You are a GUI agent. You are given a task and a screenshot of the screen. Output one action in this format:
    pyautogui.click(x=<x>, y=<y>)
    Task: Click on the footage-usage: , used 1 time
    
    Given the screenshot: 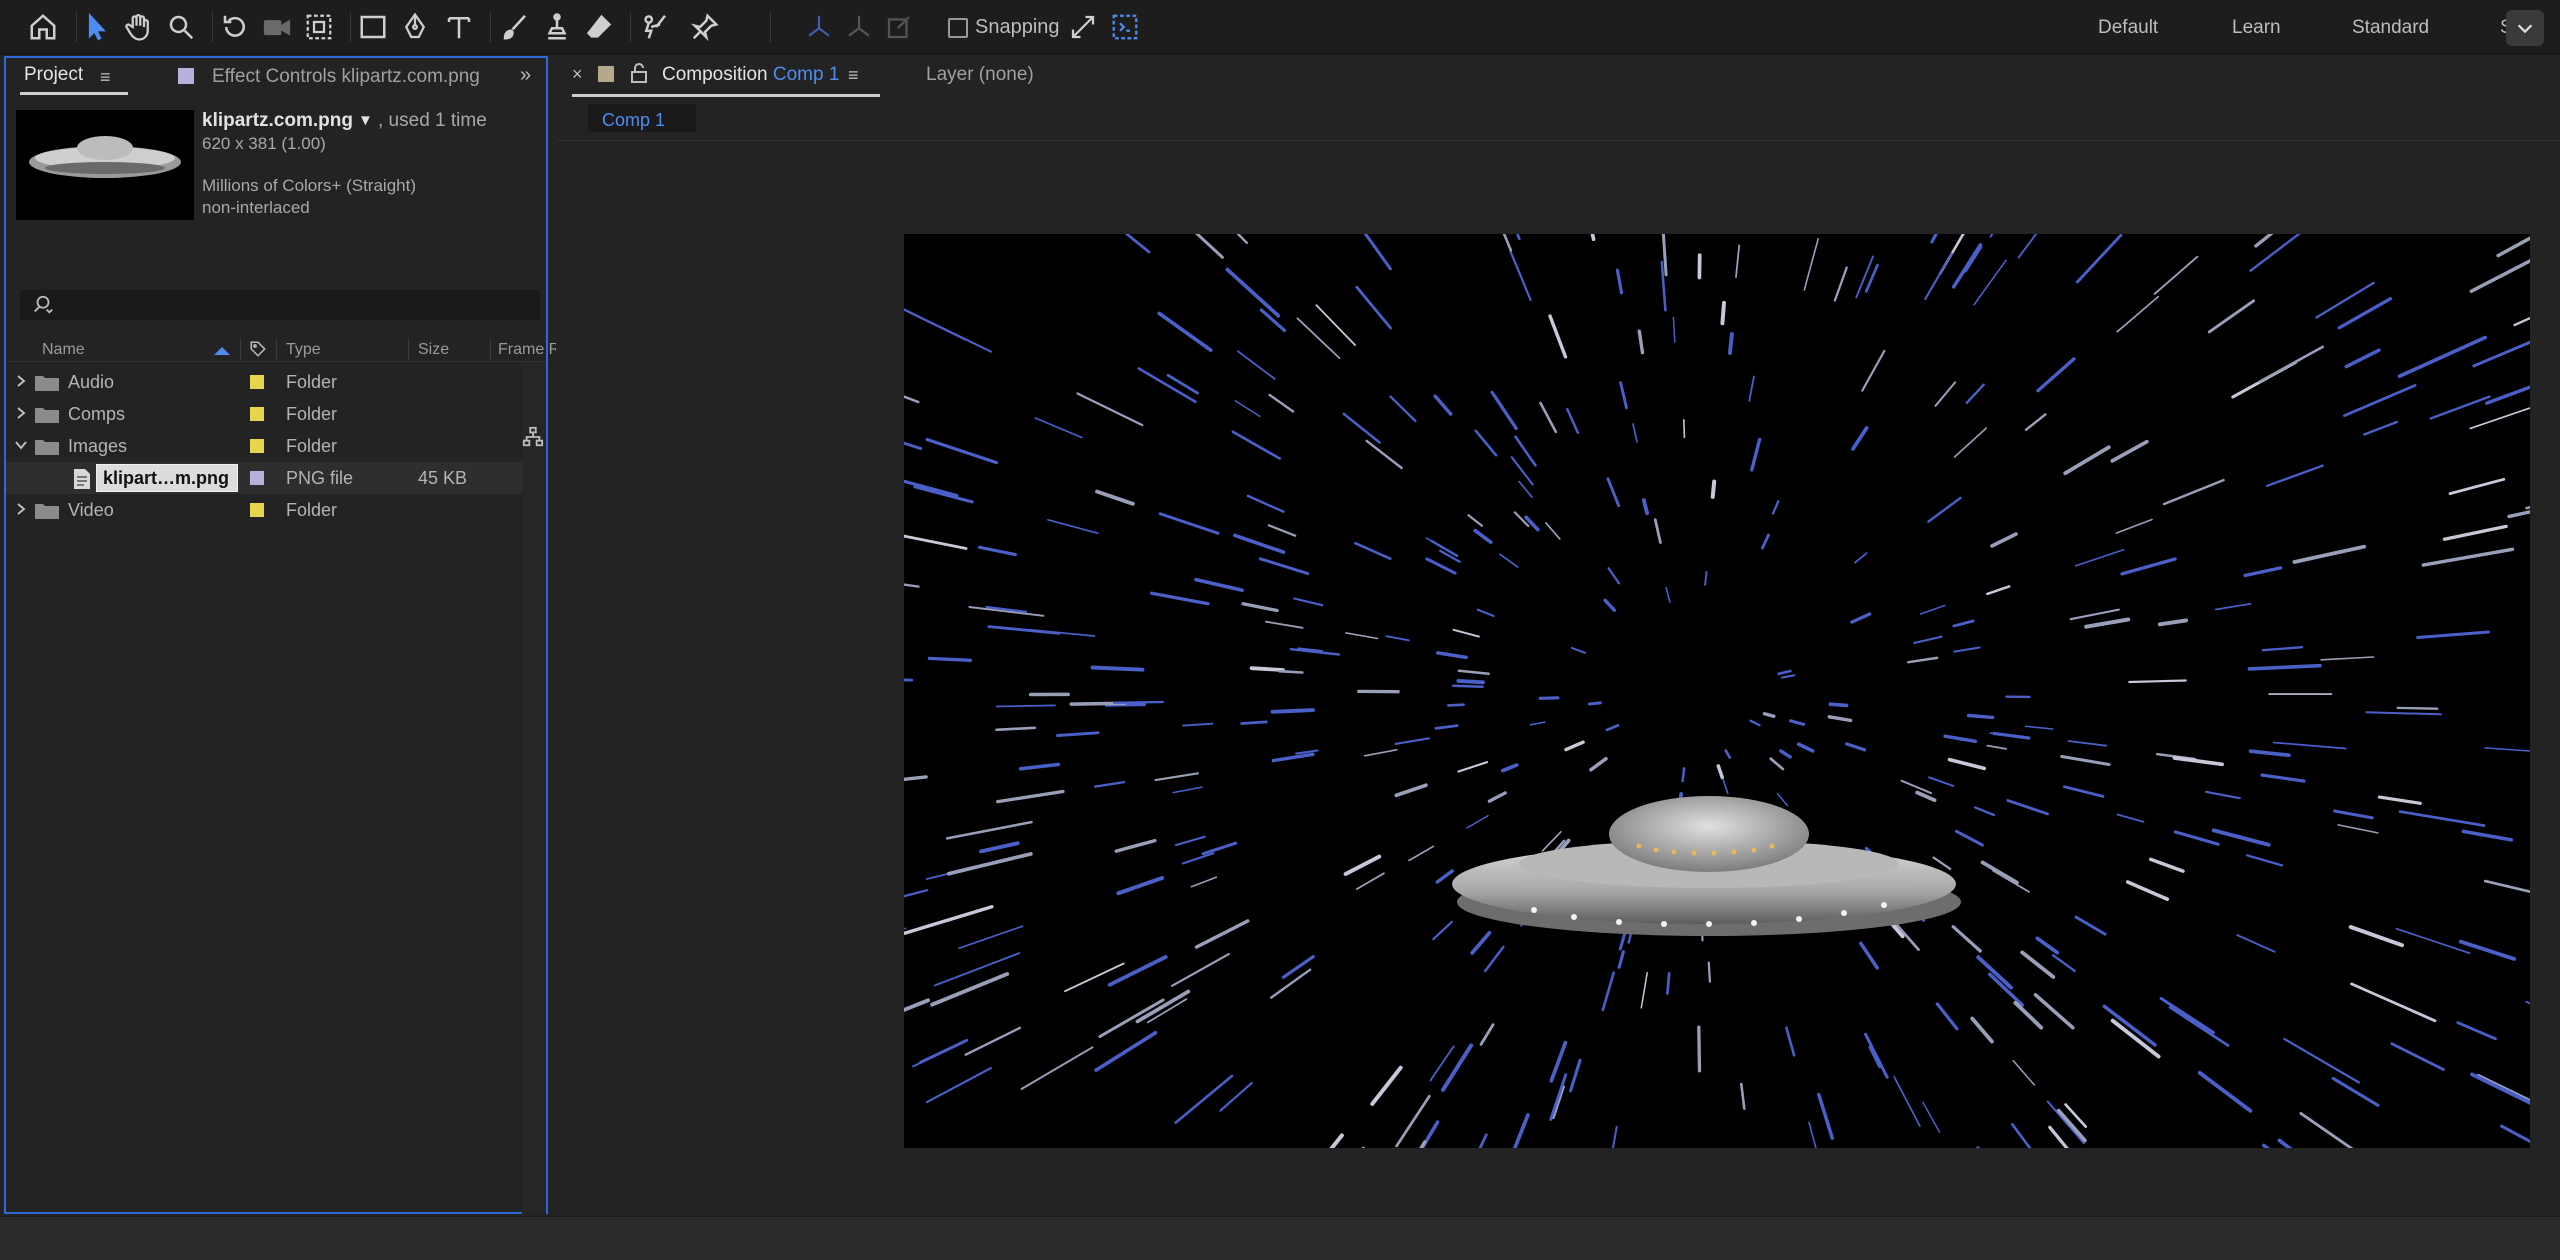 What is the action you would take?
    pyautogui.click(x=432, y=120)
    